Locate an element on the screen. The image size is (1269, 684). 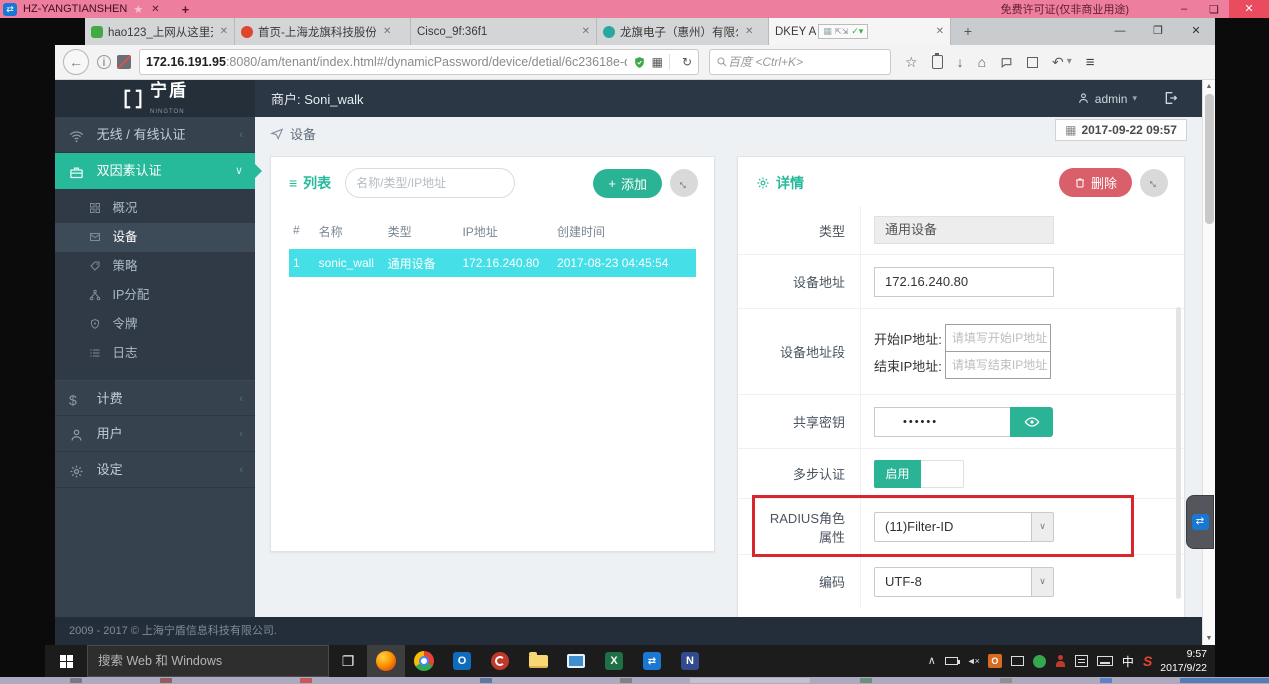
taskbar-explorer is located at coordinates (538, 661).